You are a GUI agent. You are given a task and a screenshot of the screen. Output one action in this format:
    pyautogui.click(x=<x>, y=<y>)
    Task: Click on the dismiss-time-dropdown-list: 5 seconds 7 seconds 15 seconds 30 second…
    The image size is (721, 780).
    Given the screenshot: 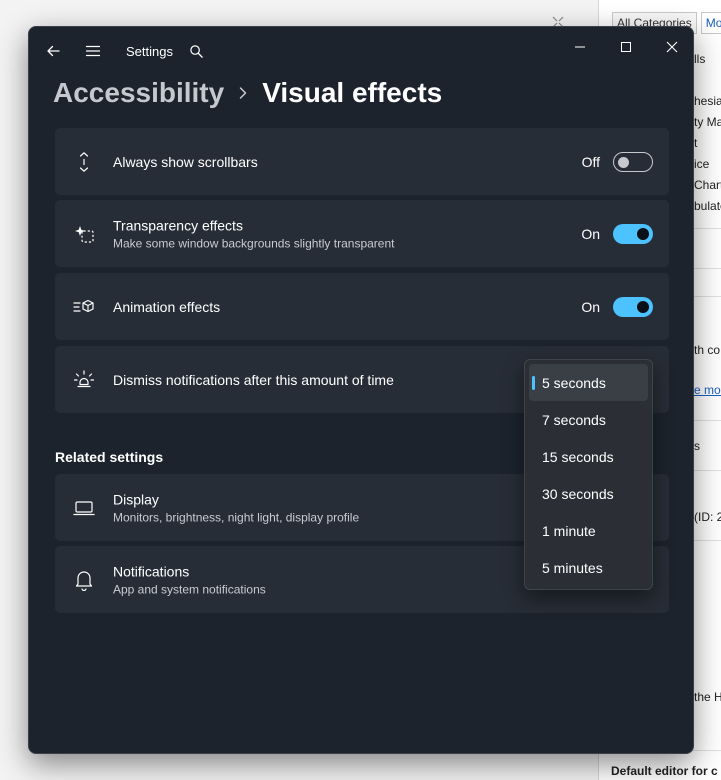 What is the action you would take?
    pyautogui.click(x=588, y=474)
    